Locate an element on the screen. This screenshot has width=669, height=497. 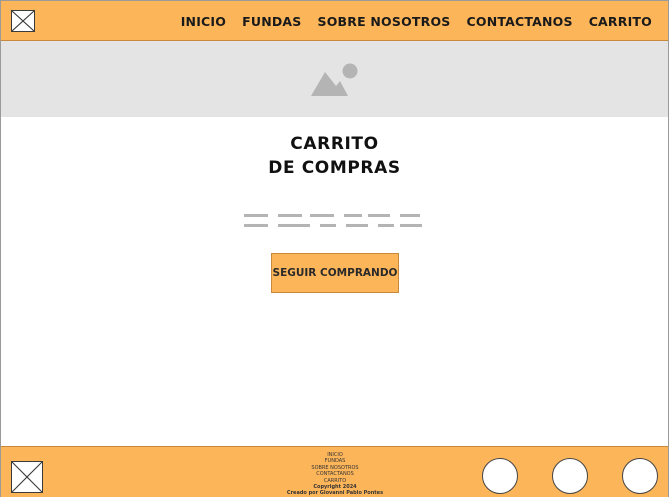
nav-item-carrito: CARRITO is located at coordinates (620, 21).